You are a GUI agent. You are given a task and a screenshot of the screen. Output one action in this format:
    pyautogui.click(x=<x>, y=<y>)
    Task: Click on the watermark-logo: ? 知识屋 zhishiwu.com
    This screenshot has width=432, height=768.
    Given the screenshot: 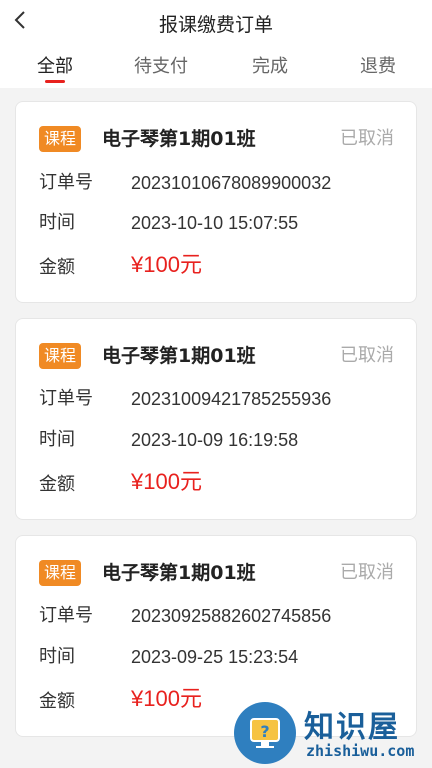 What is the action you would take?
    pyautogui.click(x=333, y=734)
    